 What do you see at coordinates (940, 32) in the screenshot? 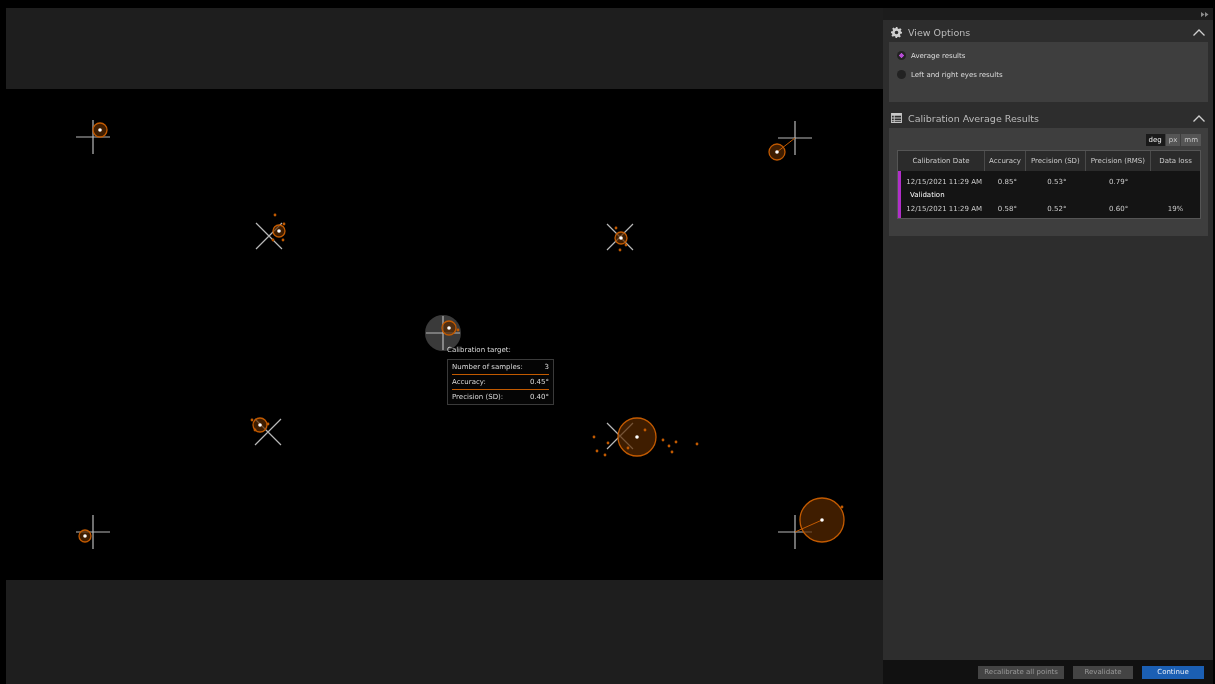
I see `section-title: View Options` at bounding box center [940, 32].